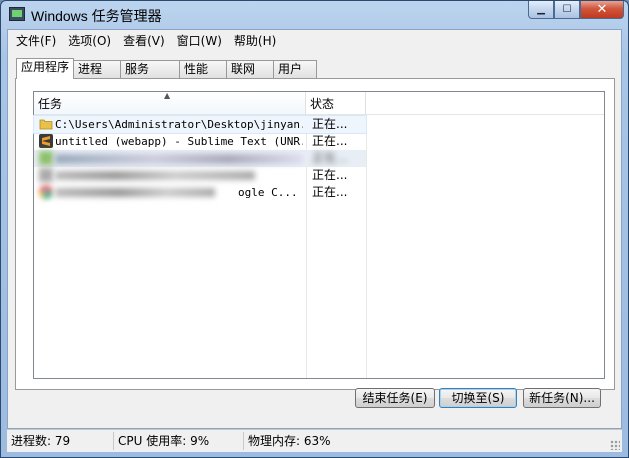 Image resolution: width=629 pixels, height=458 pixels. I want to click on menu-view: 查看(V), so click(144, 41).